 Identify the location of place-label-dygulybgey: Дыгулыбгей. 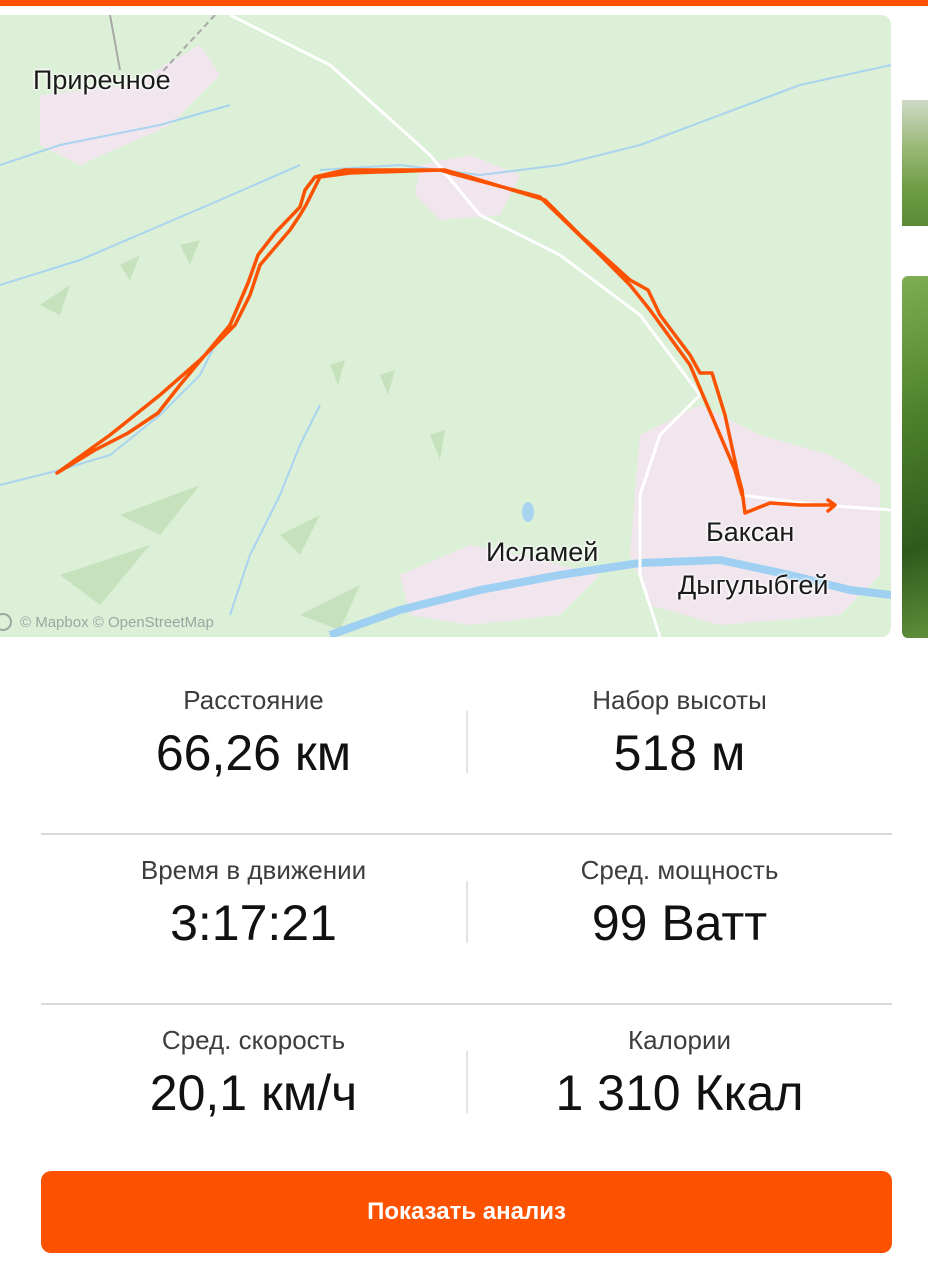
(753, 585).